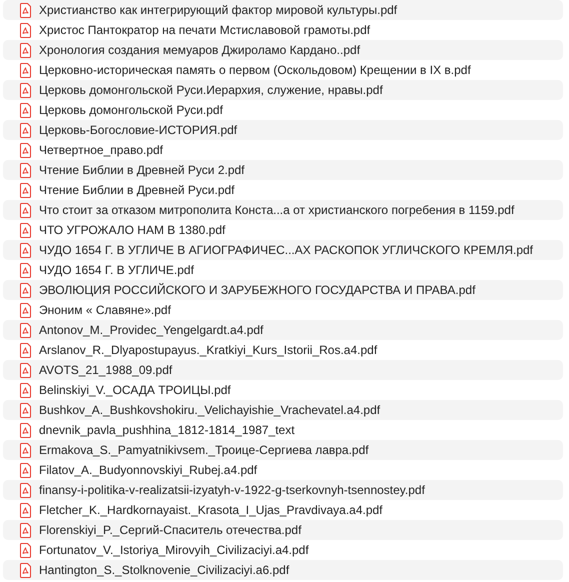  Describe the element at coordinates (135, 390) in the screenshot. I see `file-name: Belinskiyi_V._ОСАДА ТРОИЦЫ.pdf` at that location.